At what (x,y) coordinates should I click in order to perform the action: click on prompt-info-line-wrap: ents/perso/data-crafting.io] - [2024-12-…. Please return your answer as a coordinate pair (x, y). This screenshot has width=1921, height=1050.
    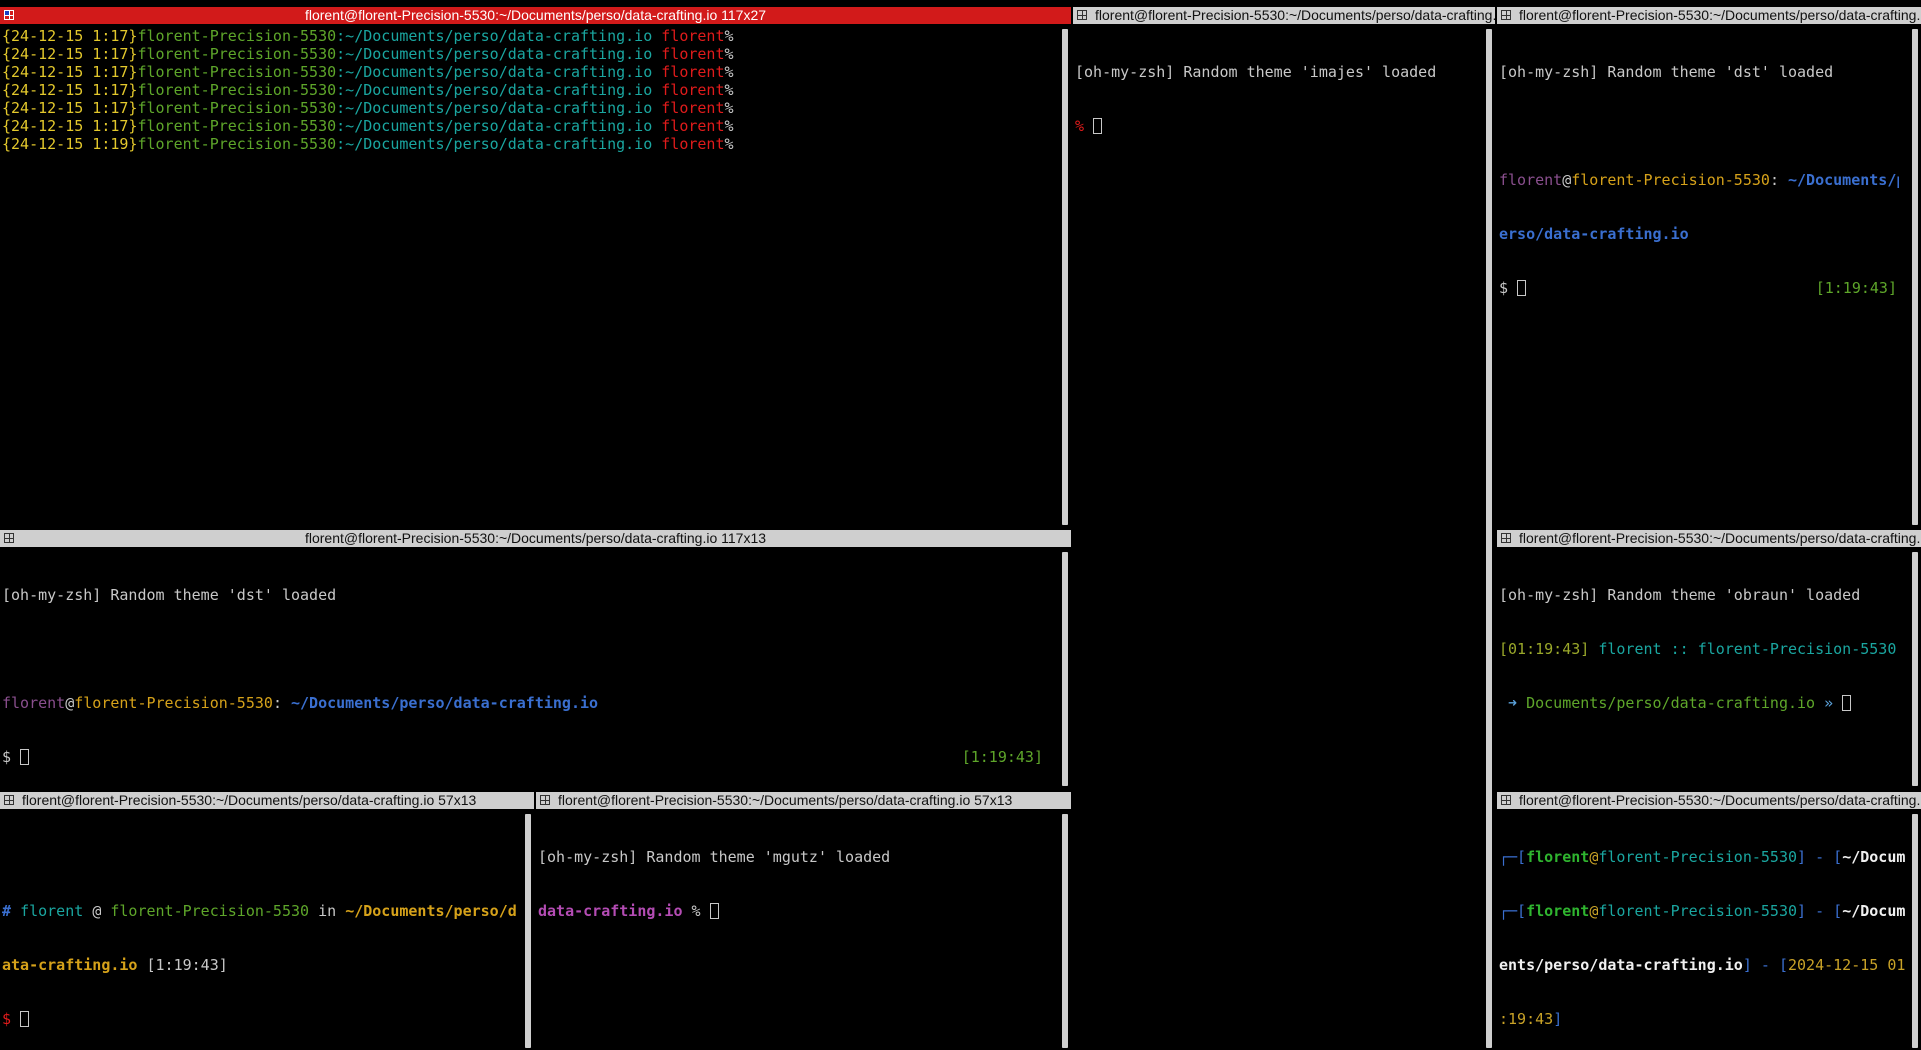
    Looking at the image, I should click on (1703, 965).